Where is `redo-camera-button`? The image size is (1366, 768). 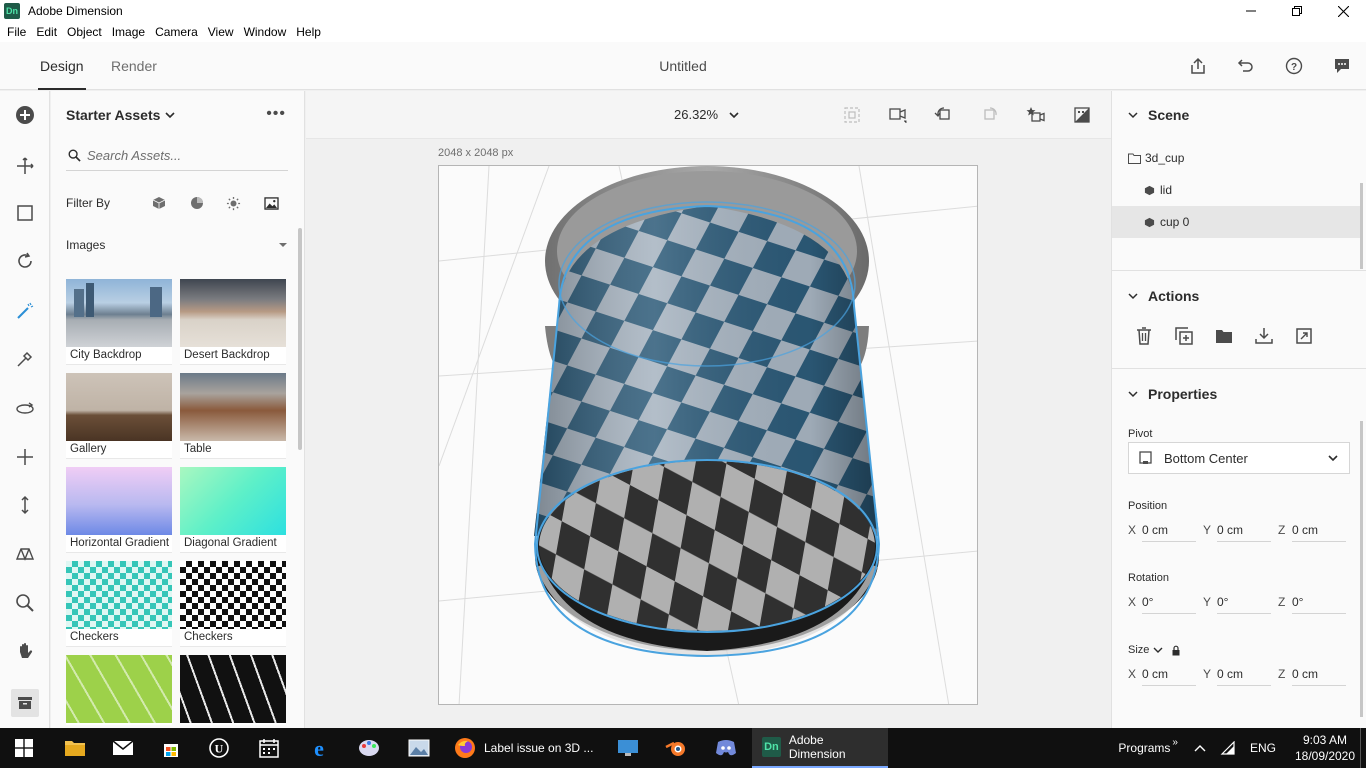 redo-camera-button is located at coordinates (990, 115).